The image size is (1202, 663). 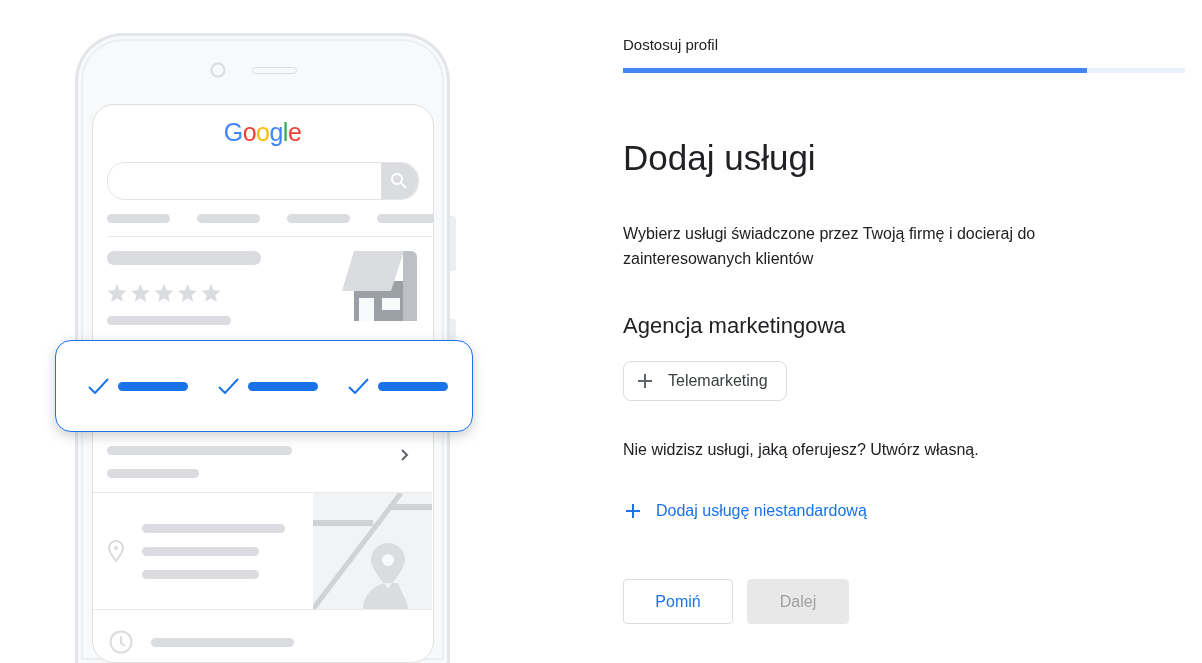 I want to click on description-text: Wybierz usługi świadczone przez Twoją firmę i docieraj do zainteresowanych klientów, so click(x=830, y=246).